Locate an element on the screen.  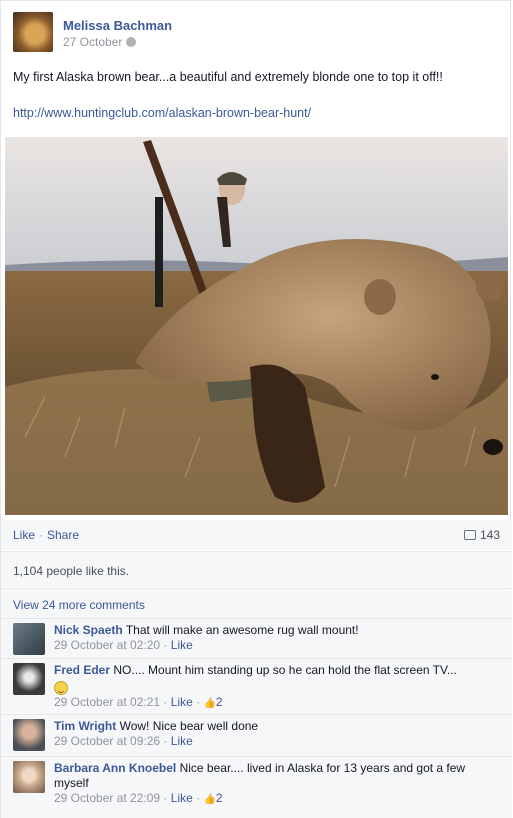
post-date-text: 27 October is located at coordinates (92, 42).